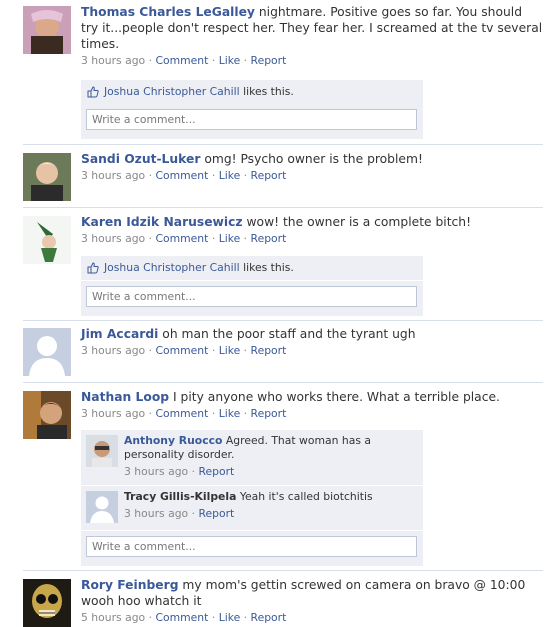 This screenshot has width=550, height=627. What do you see at coordinates (173, 440) in the screenshot?
I see `author-name: Anthony Ruocco` at bounding box center [173, 440].